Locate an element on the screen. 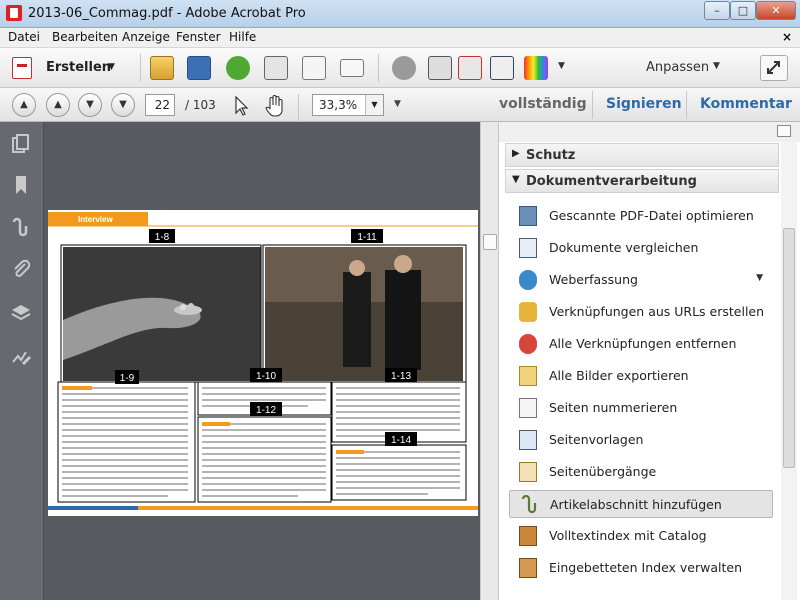 This screenshot has height=600, width=800. number-pages-item: Seiten nummerieren is located at coordinates (641, 408).